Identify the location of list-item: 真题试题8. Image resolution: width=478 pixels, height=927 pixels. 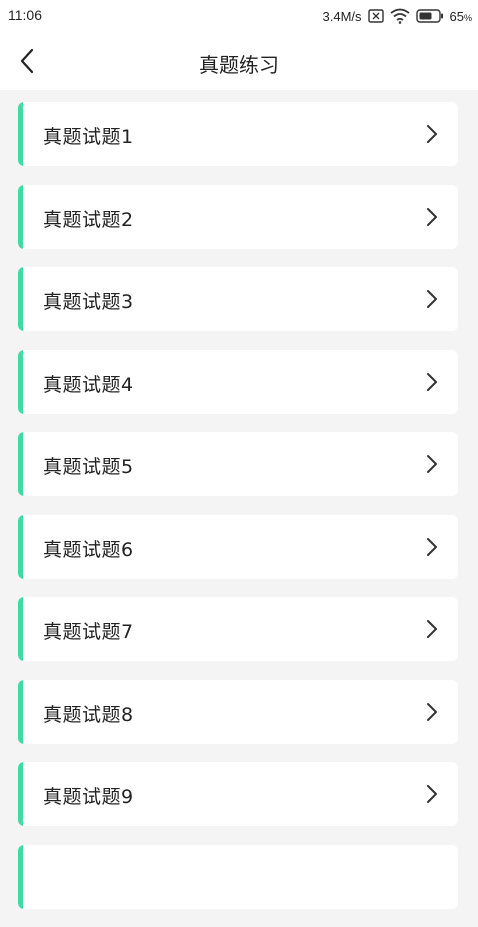
(238, 711).